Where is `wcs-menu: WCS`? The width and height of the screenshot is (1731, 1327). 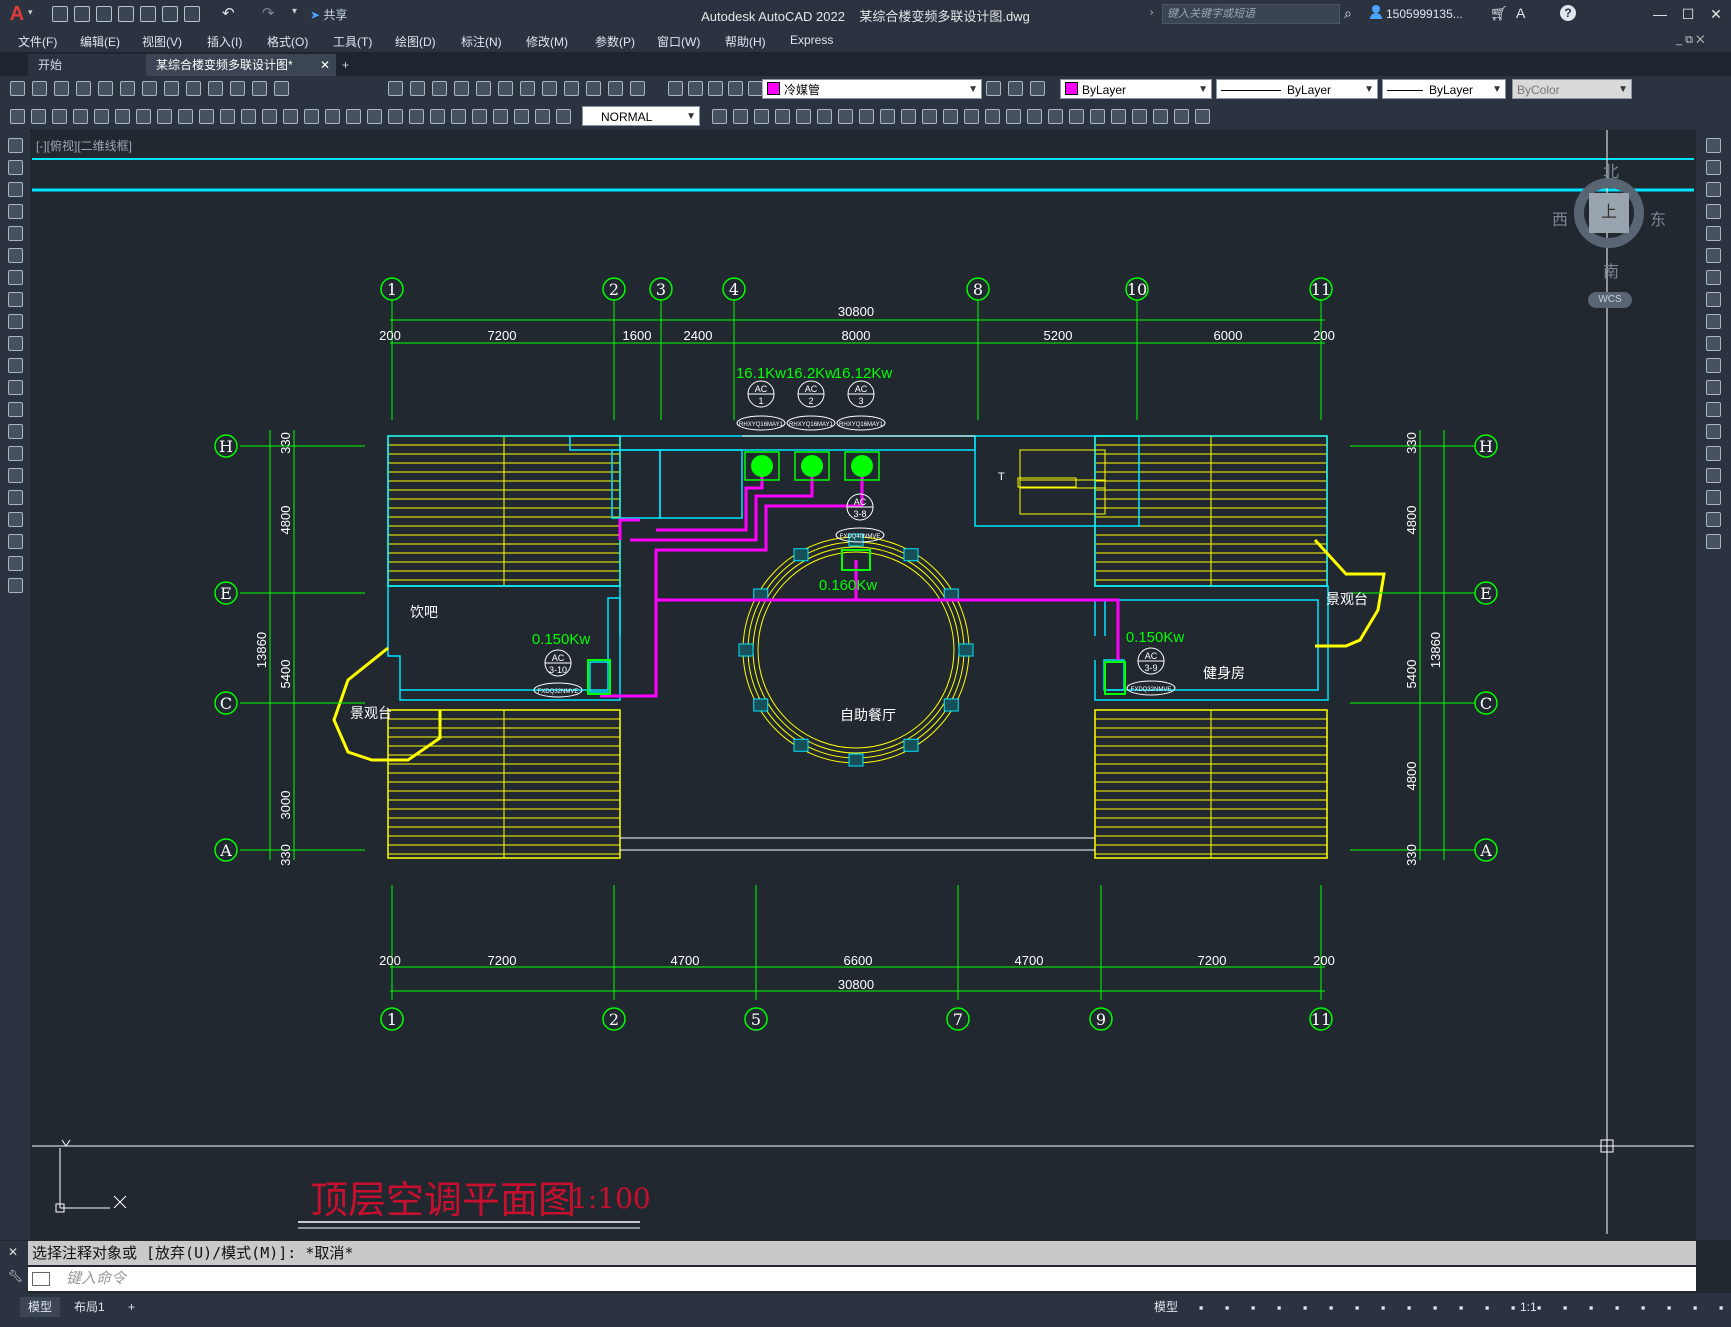 wcs-menu: WCS is located at coordinates (1610, 300).